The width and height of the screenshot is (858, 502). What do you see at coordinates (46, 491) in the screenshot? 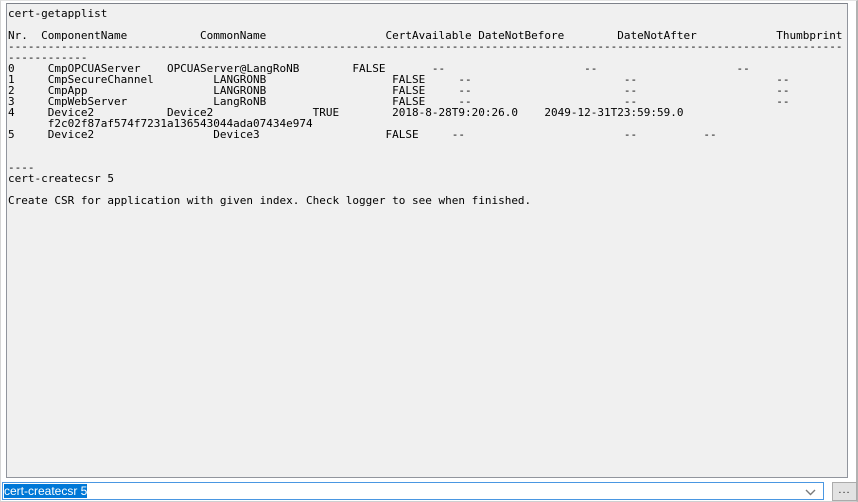
I see `command-input-value: cert-createcsr 5` at bounding box center [46, 491].